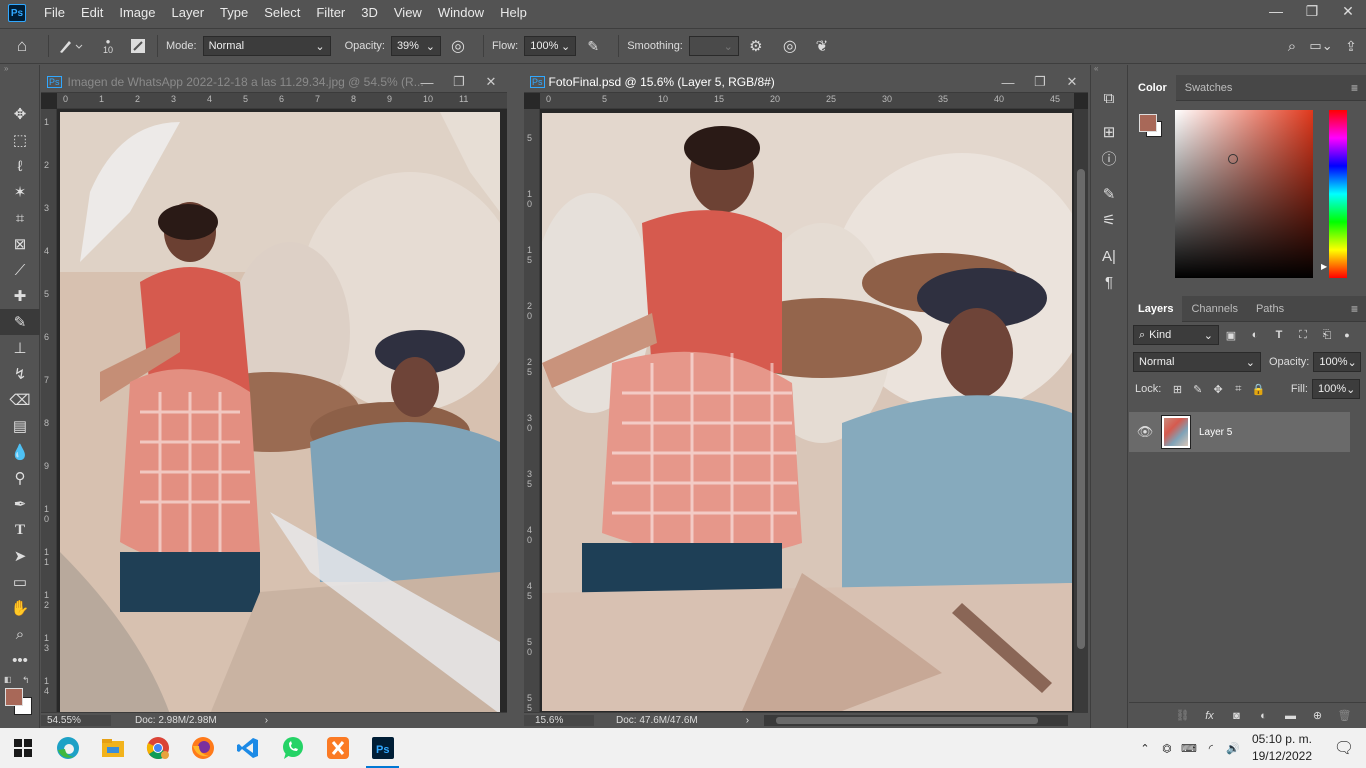 This screenshot has width=1366, height=768. What do you see at coordinates (138, 46) in the screenshot?
I see `brush-settings-icon` at bounding box center [138, 46].